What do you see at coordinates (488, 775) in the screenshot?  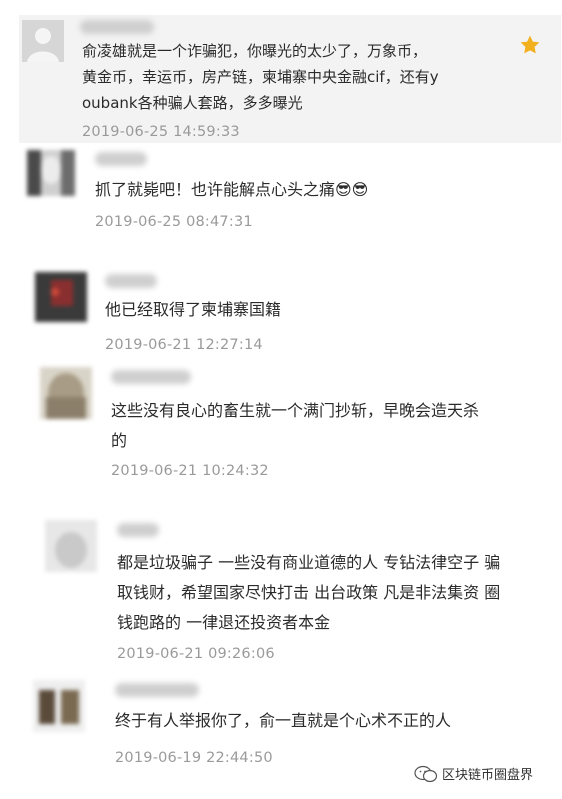 I see `watermark-label: 区块链币圈盘界` at bounding box center [488, 775].